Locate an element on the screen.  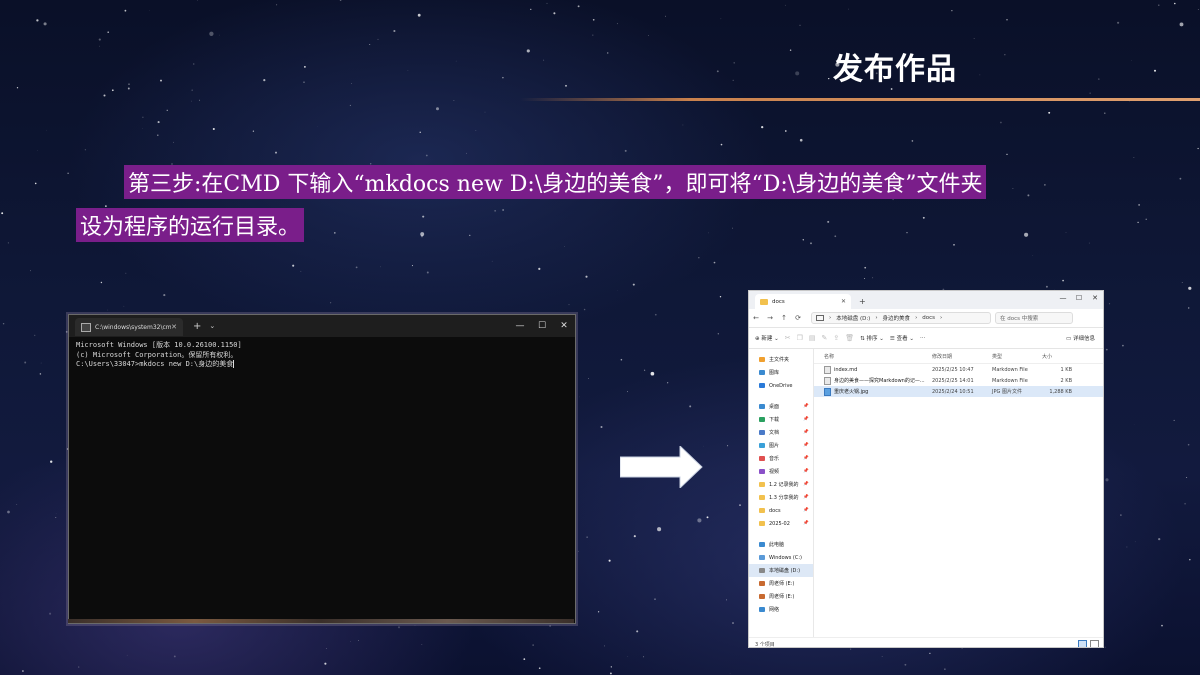
share-icon: ⇪ is located at coordinates (836, 338).